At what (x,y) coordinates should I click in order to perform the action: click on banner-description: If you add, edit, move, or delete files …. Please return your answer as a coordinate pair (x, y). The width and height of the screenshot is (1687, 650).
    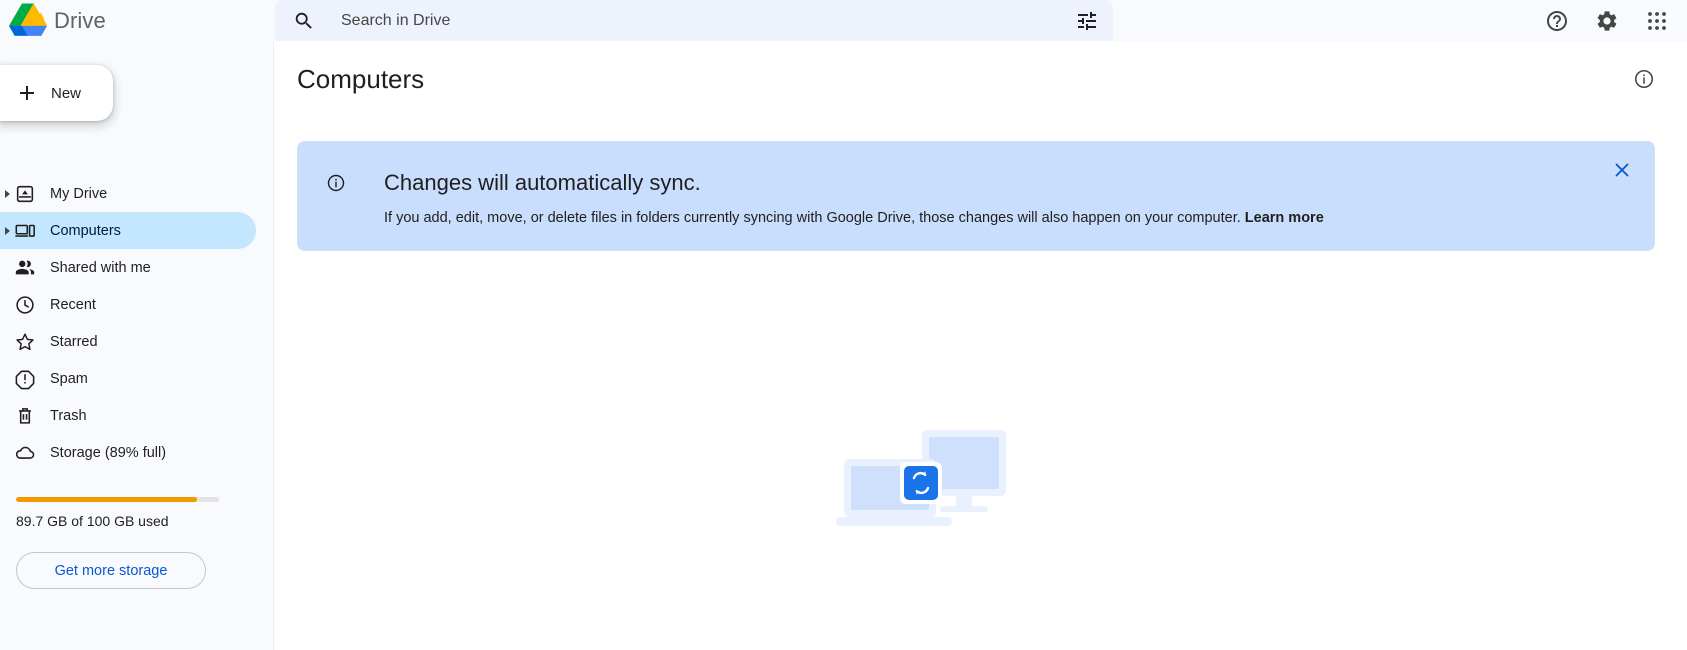
    Looking at the image, I should click on (854, 218).